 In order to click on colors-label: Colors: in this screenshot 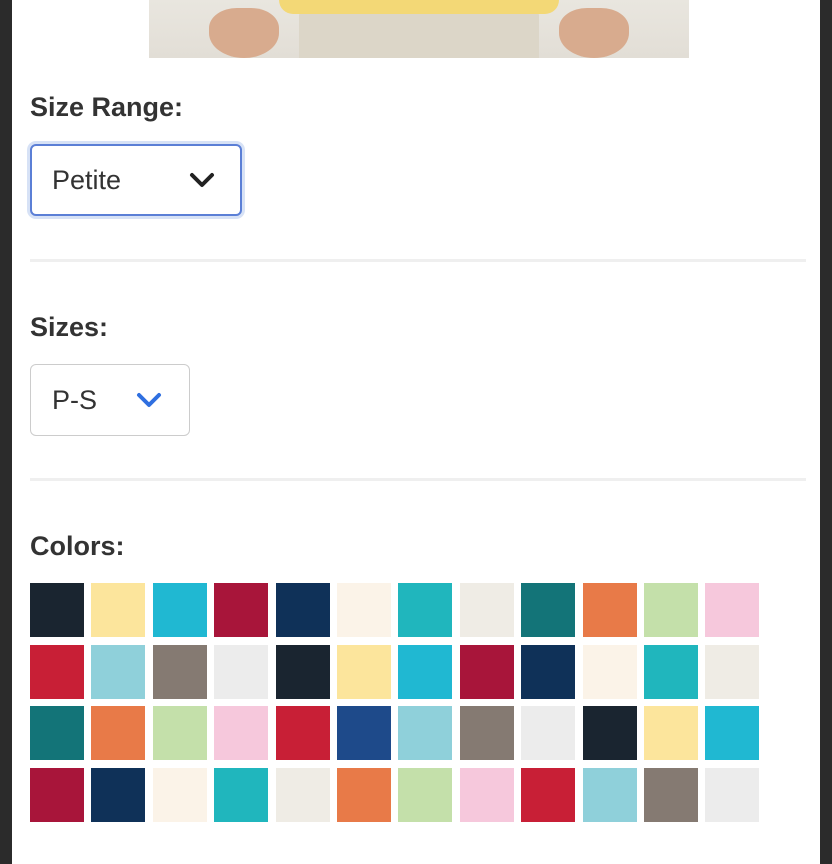, I will do `click(77, 546)`.